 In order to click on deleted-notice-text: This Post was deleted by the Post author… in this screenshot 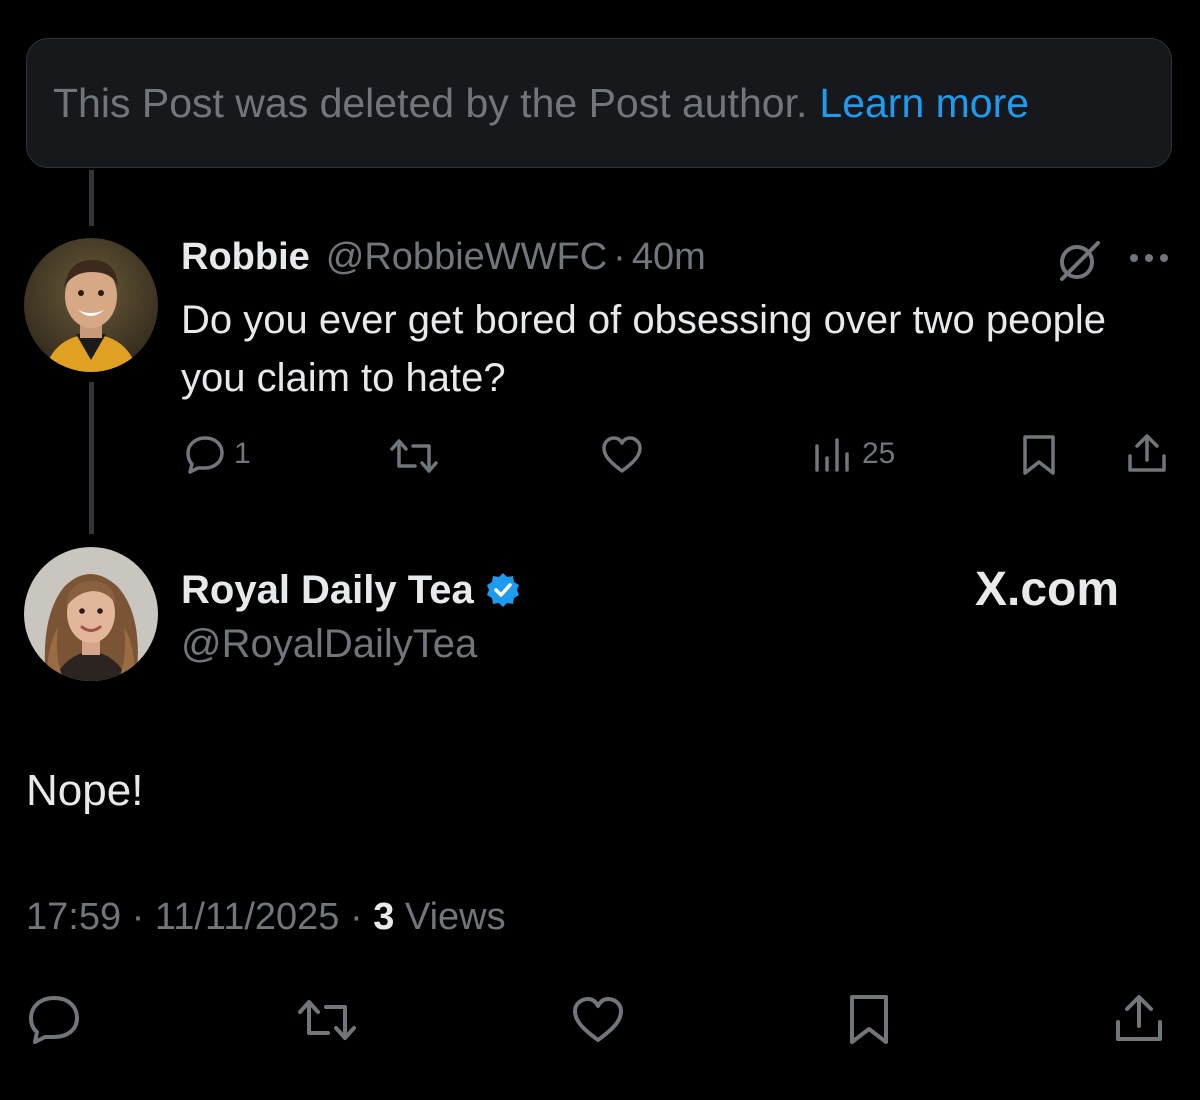, I will do `click(430, 102)`.